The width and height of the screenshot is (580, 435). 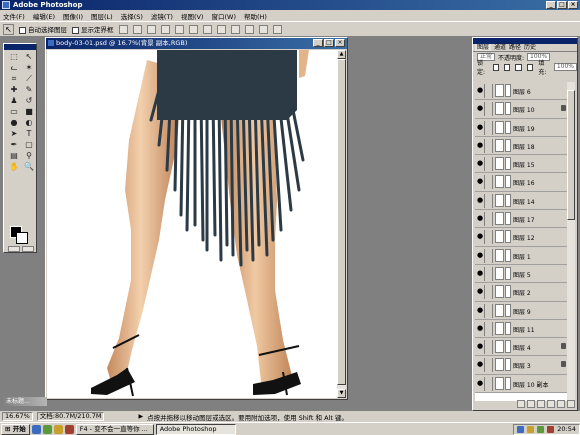 I want to click on layers-scroll-thumb, so click(x=571, y=155).